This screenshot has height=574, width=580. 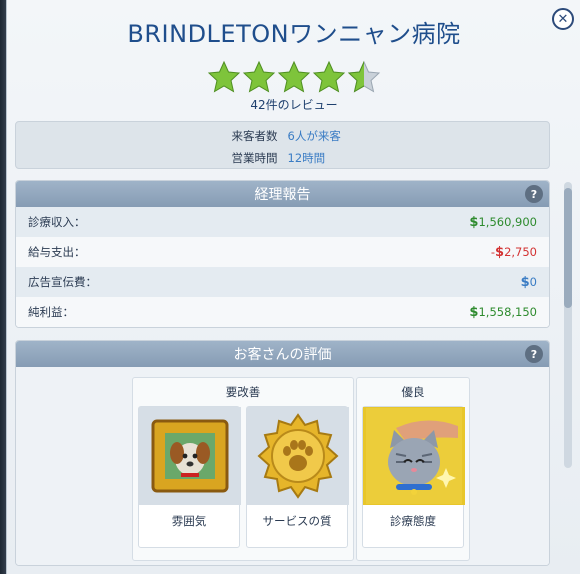 I want to click on evaluation-title: お客さんの評価, so click(x=282, y=355).